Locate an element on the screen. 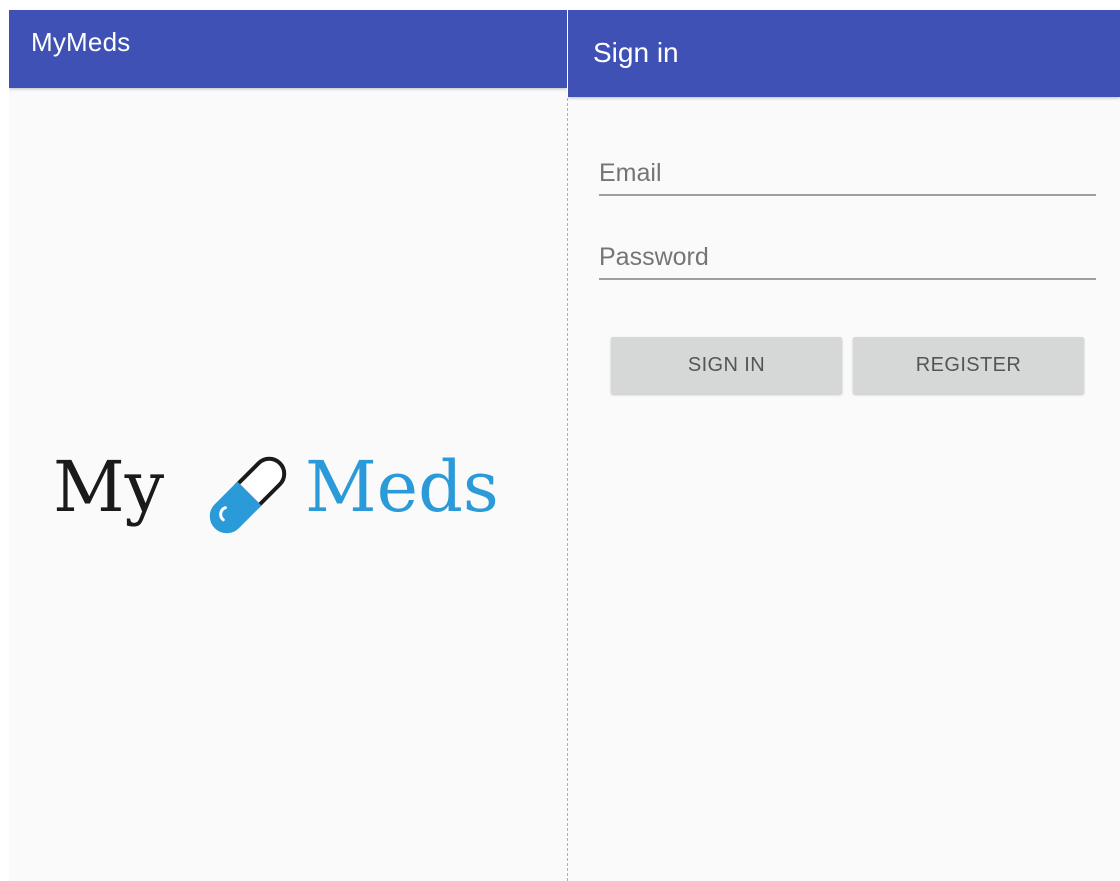 The height and width of the screenshot is (881, 1120). mymeds-logo: My Meds is located at coordinates (288, 491).